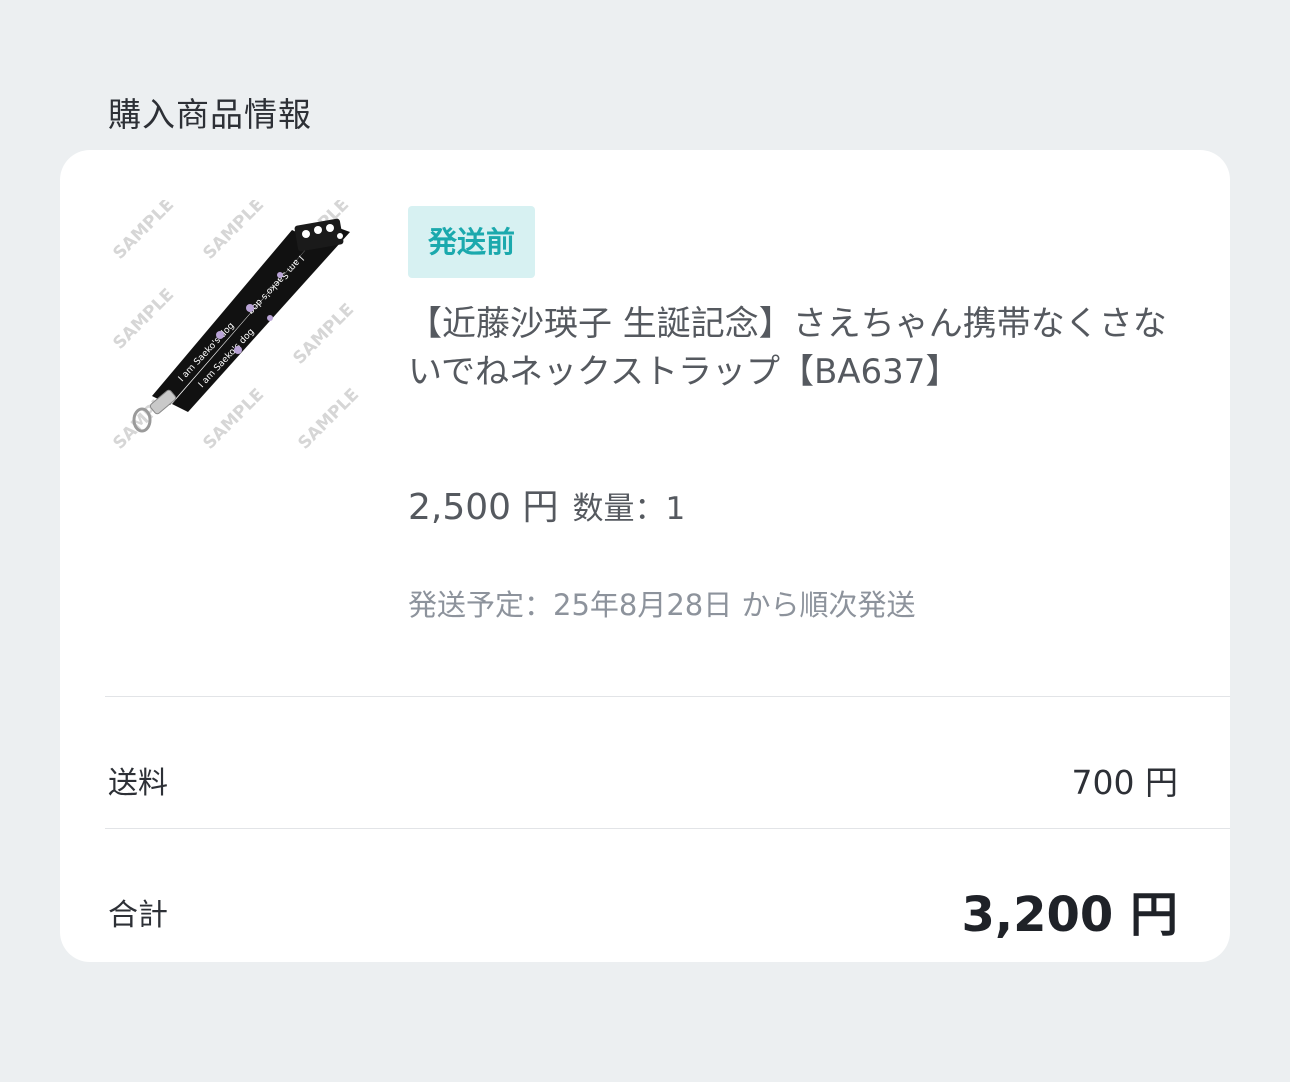  I want to click on price-row: 2,500 円 数量：1, so click(546, 504).